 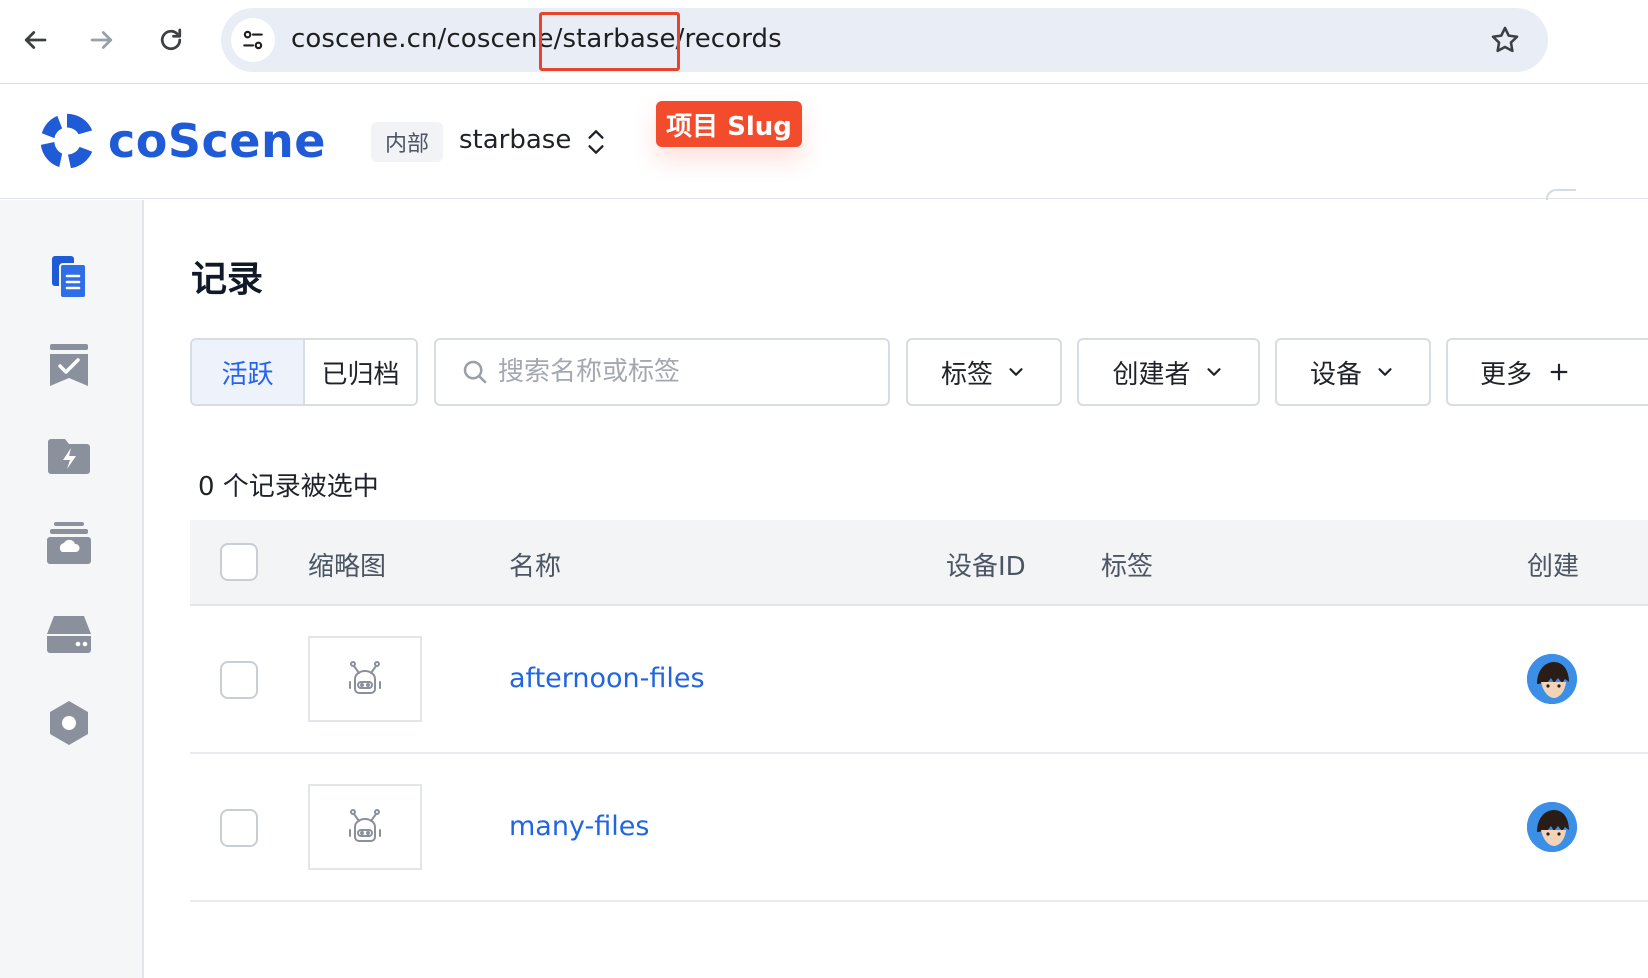 What do you see at coordinates (239, 562) in the screenshot?
I see `select-all-checkbox` at bounding box center [239, 562].